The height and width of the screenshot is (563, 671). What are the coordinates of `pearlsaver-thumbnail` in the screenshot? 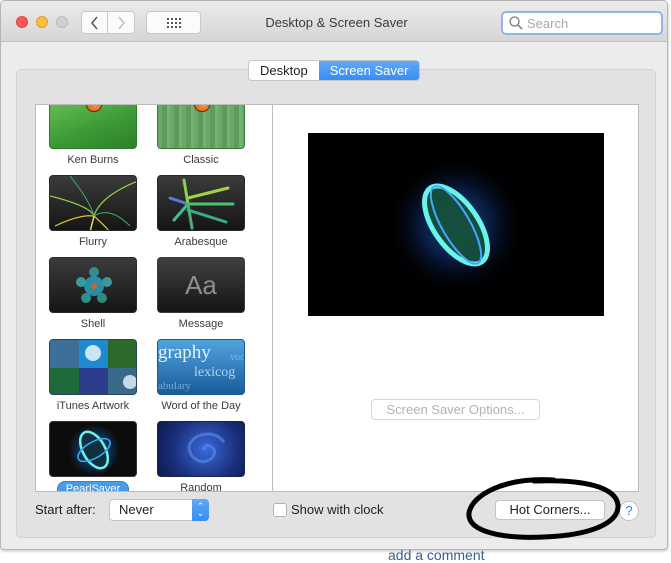 It's located at (93, 449).